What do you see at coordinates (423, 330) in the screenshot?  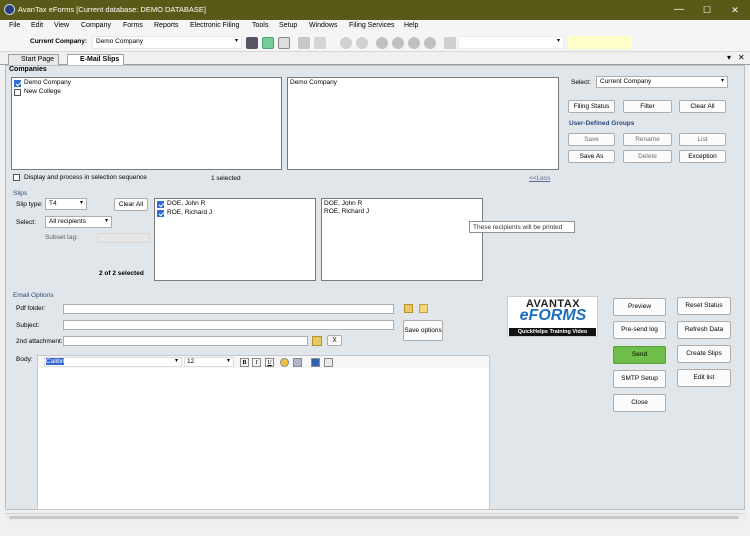 I see `save-options-button: Save options` at bounding box center [423, 330].